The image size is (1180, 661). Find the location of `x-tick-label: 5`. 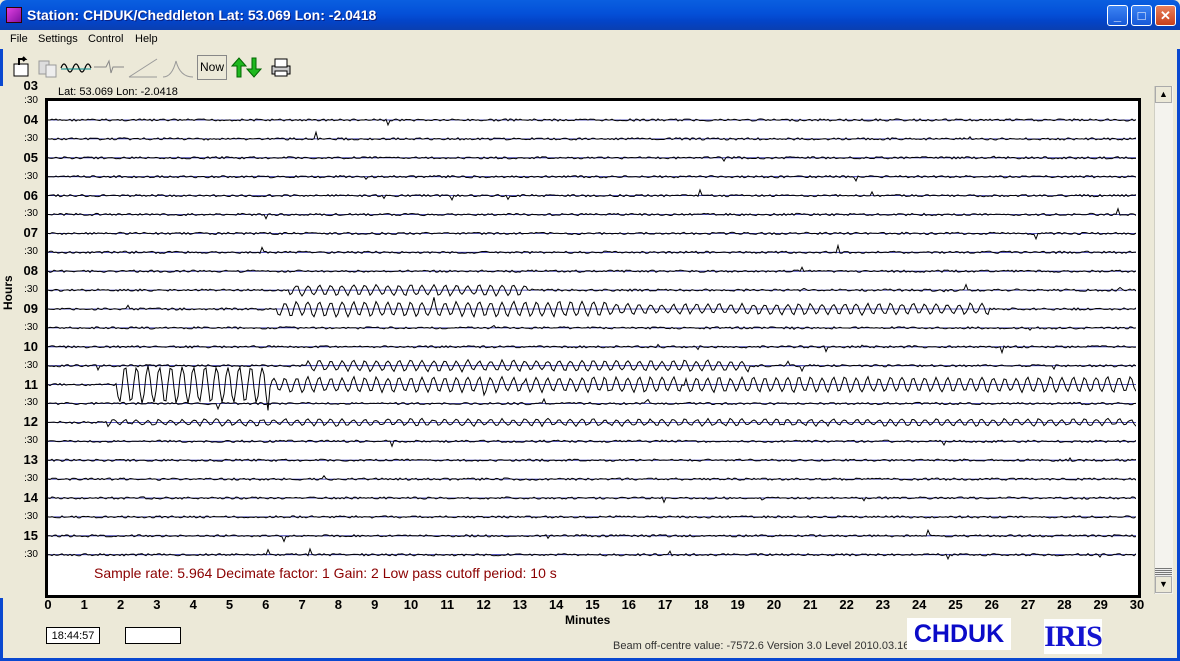

x-tick-label: 5 is located at coordinates (229, 604).